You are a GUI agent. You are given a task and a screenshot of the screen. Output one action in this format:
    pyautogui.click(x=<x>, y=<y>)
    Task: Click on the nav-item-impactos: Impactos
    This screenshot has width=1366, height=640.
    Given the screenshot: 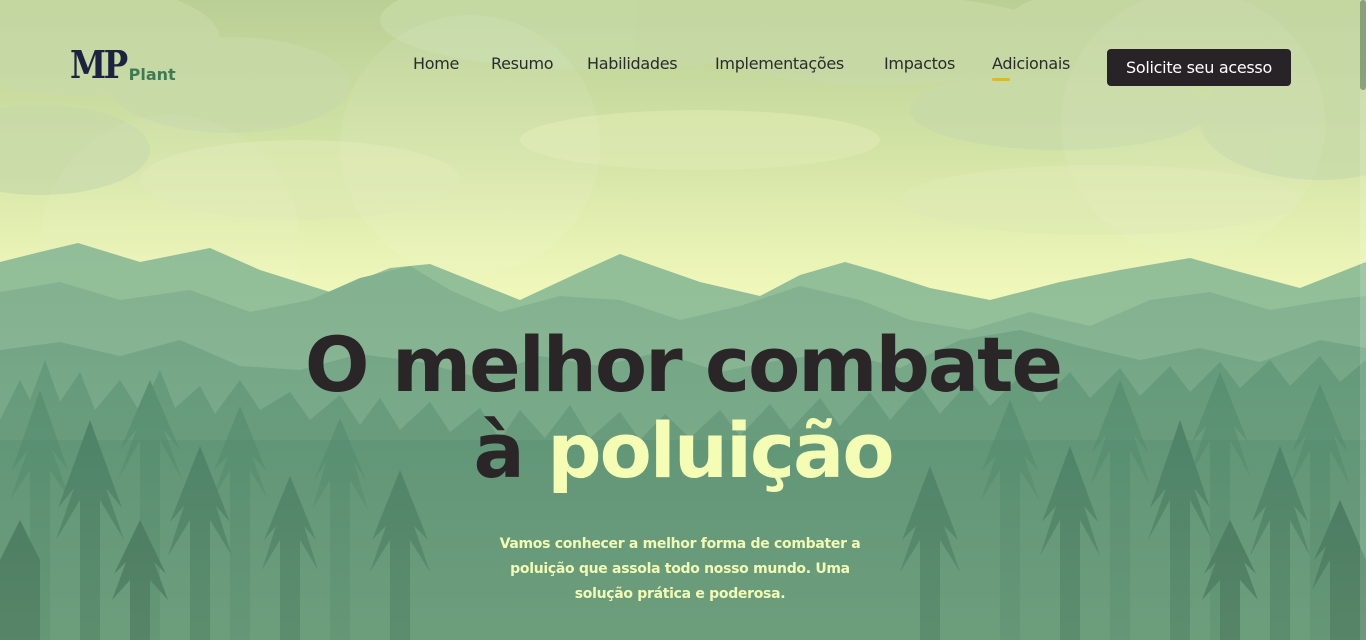 What is the action you would take?
    pyautogui.click(x=919, y=63)
    